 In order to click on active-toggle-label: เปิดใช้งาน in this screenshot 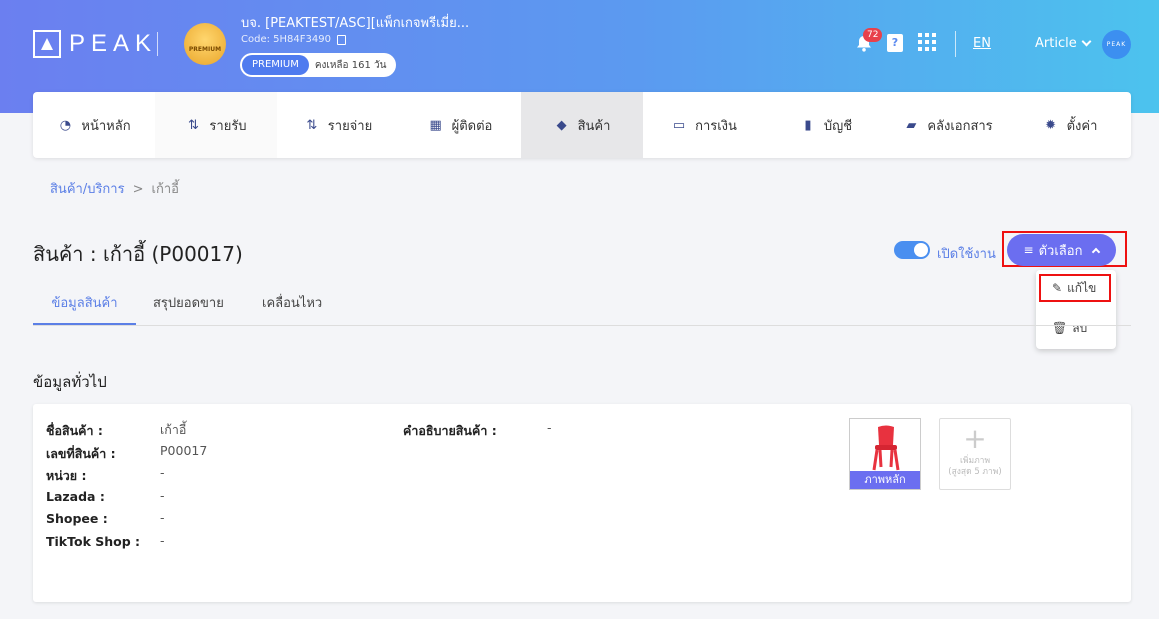, I will do `click(966, 254)`.